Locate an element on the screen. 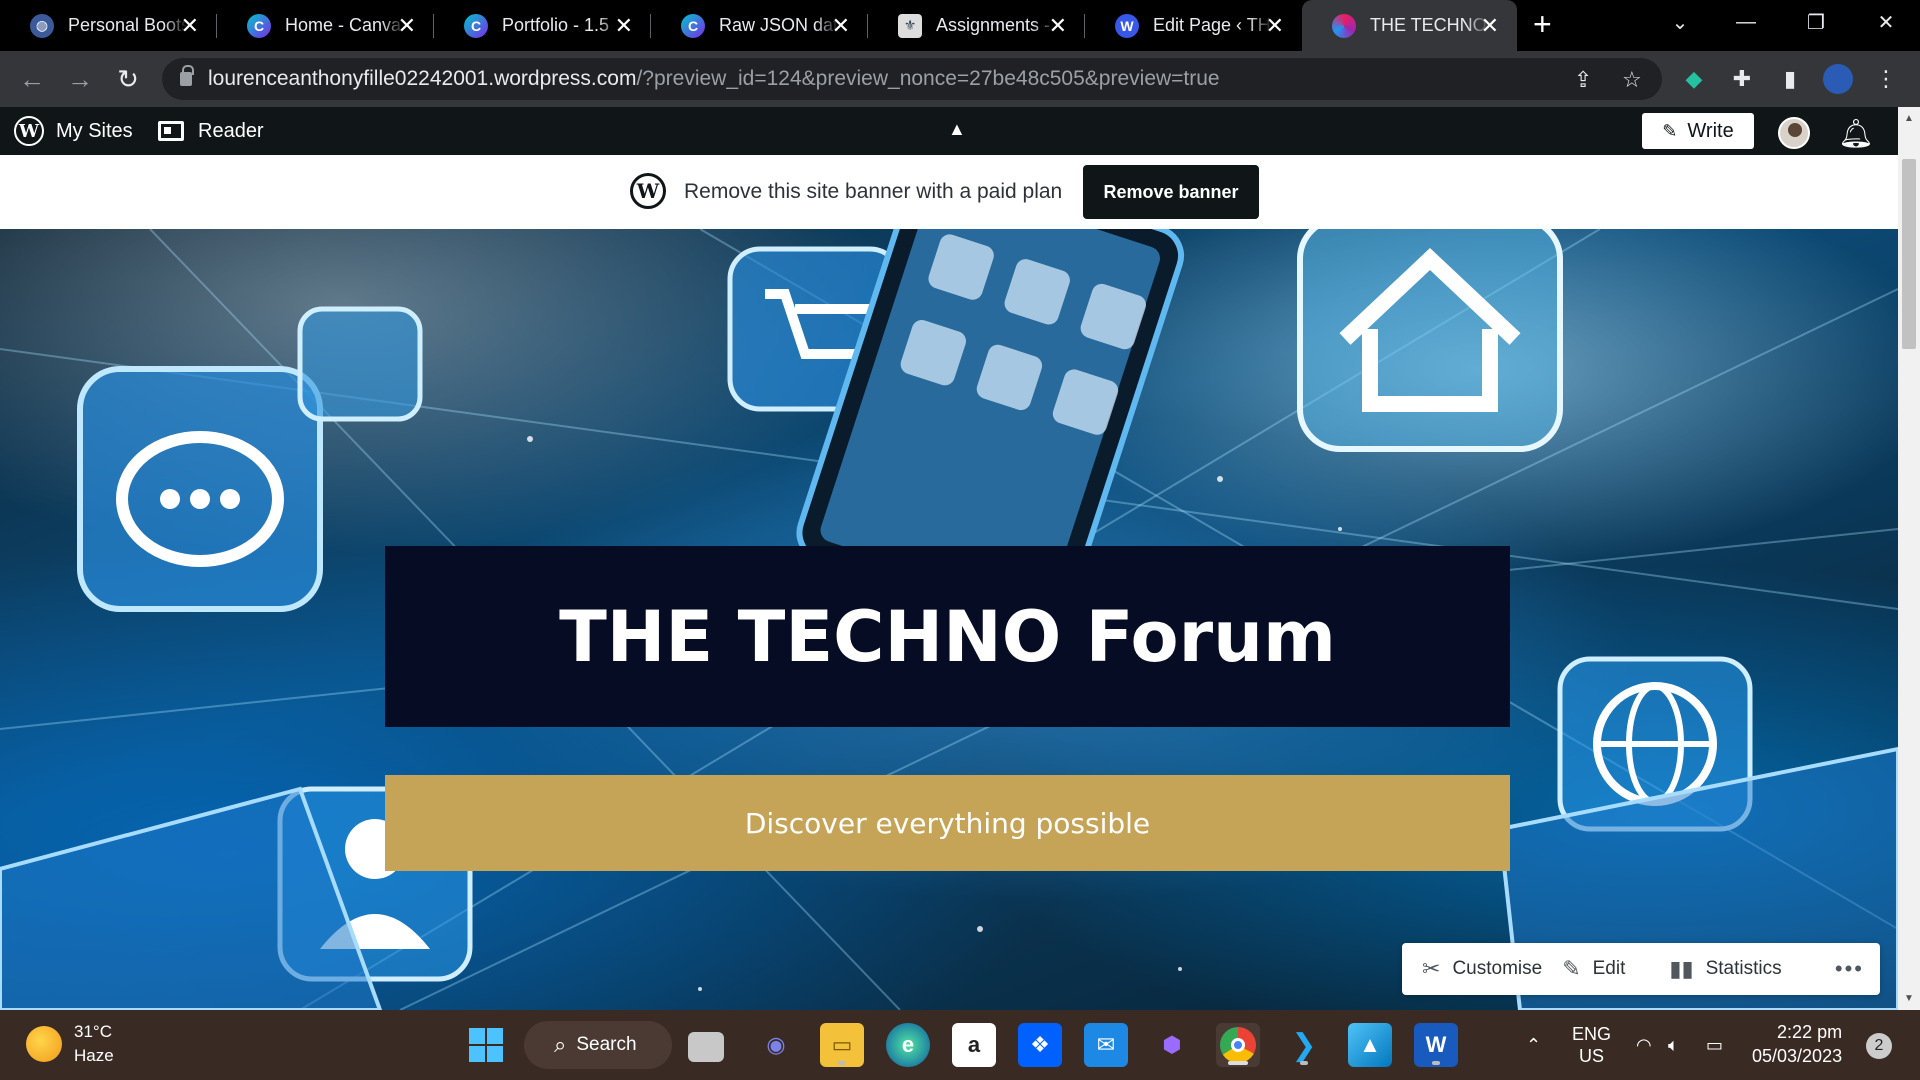  close-window-icon: ✕ is located at coordinates (1886, 22).